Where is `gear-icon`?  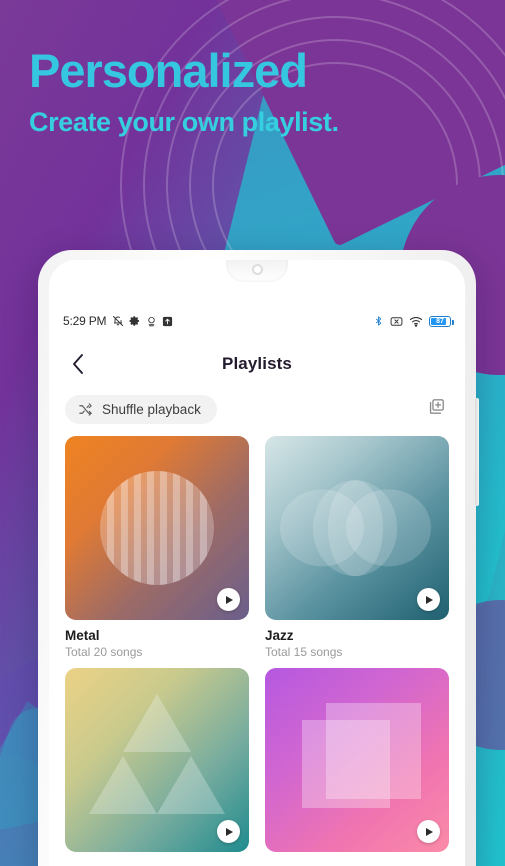 gear-icon is located at coordinates (135, 321).